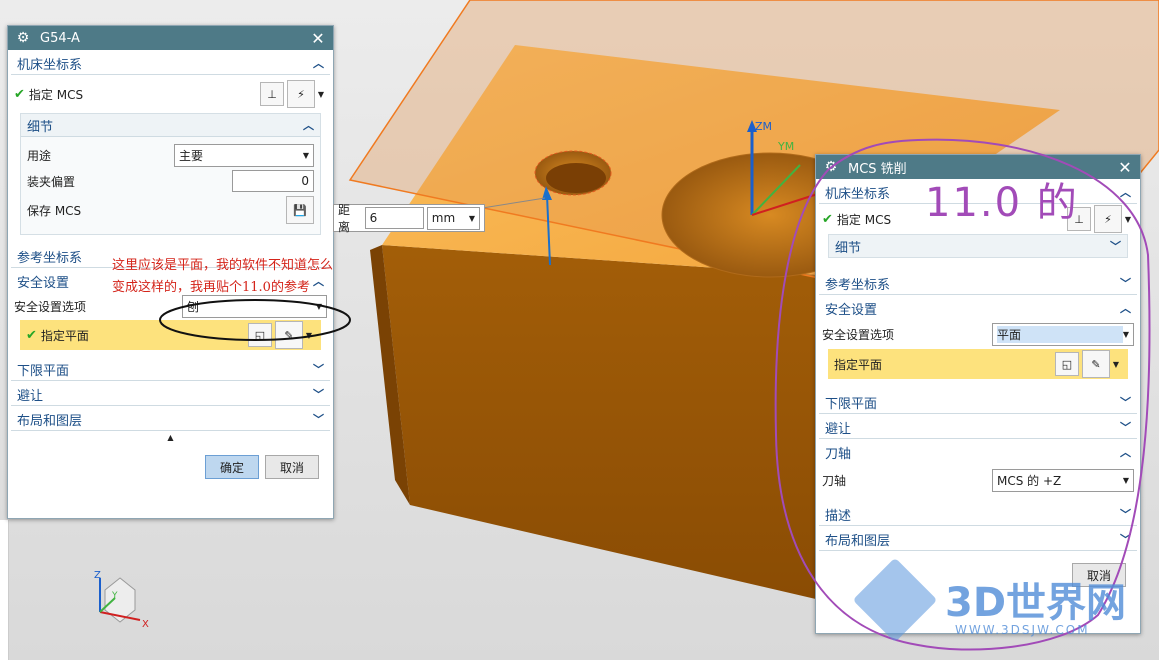  I want to click on handwritten-note: 11.0 的, so click(1002, 203).